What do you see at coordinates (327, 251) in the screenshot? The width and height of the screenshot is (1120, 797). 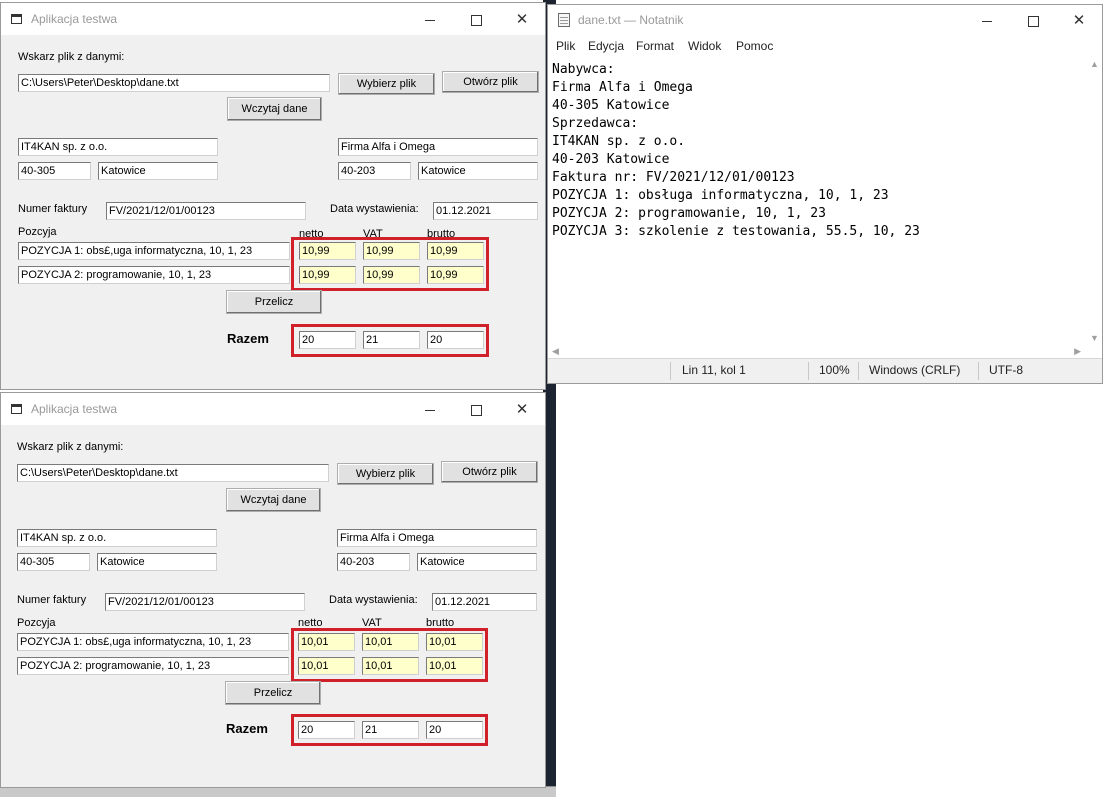 I see `position-1-netto: 10,99` at bounding box center [327, 251].